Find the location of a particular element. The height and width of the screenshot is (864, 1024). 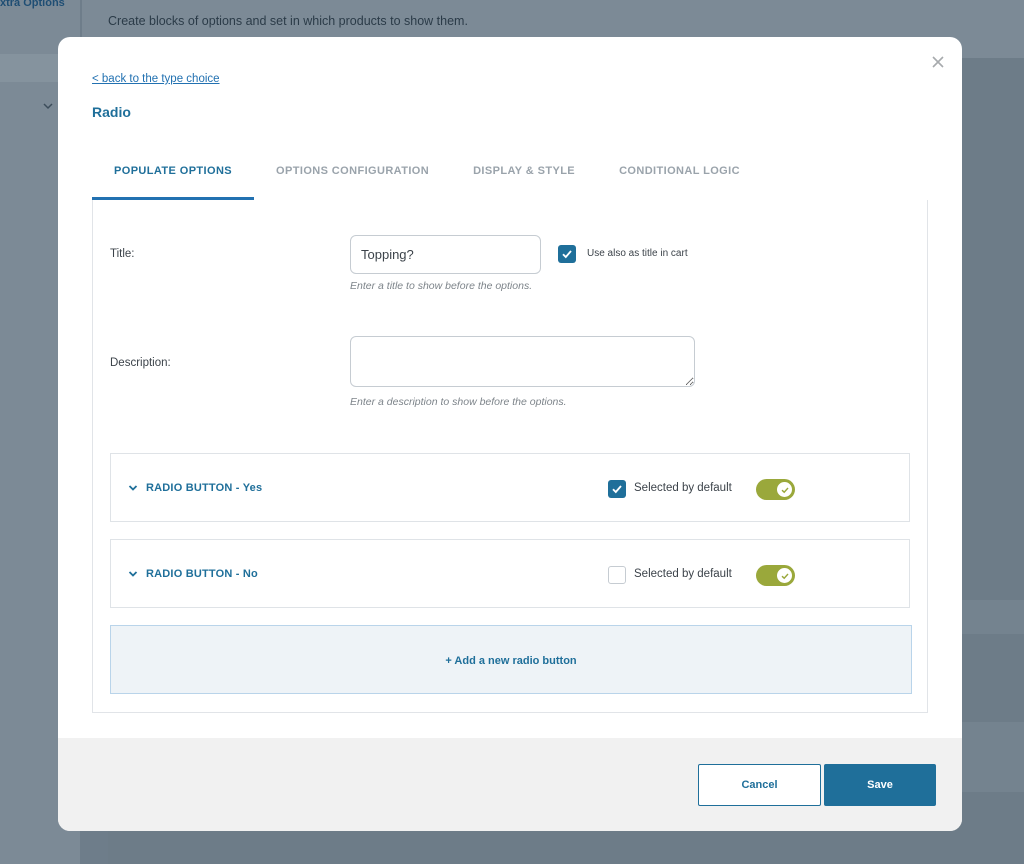

radio-option-title: RADIO BUTTON - Yes is located at coordinates (204, 488).